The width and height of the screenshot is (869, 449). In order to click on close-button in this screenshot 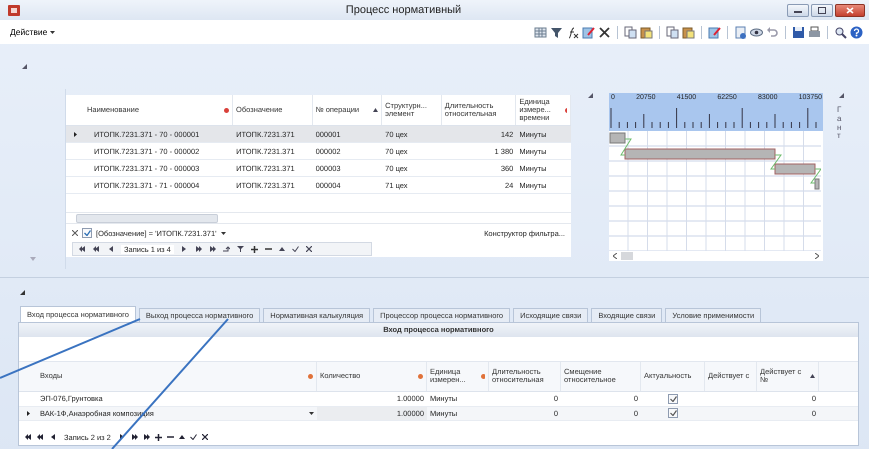, I will do `click(850, 10)`.